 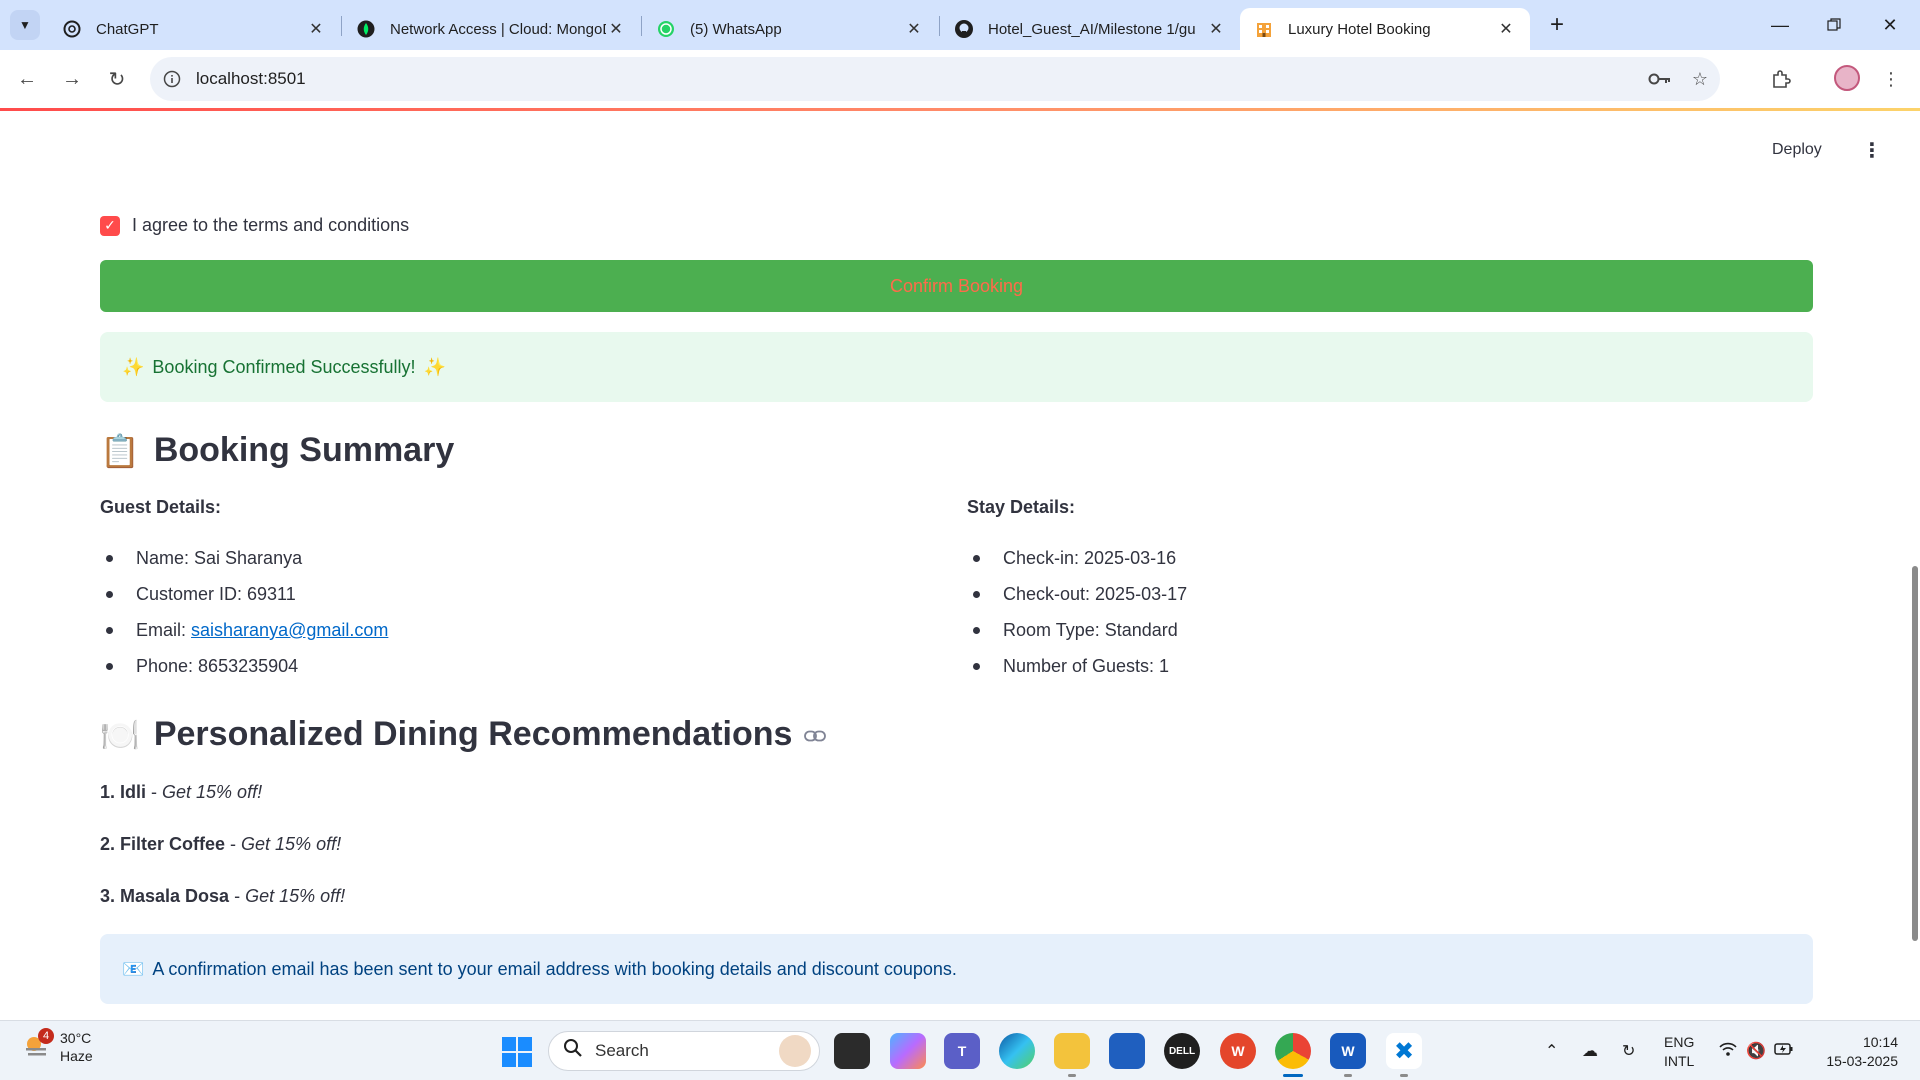 I want to click on tab-title: Hotel_Guest_AI/Milestone 1/gu, so click(x=1092, y=29).